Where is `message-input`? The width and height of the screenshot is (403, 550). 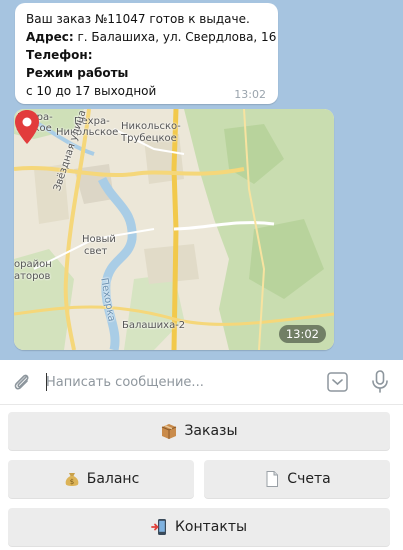
message-input is located at coordinates (176, 382).